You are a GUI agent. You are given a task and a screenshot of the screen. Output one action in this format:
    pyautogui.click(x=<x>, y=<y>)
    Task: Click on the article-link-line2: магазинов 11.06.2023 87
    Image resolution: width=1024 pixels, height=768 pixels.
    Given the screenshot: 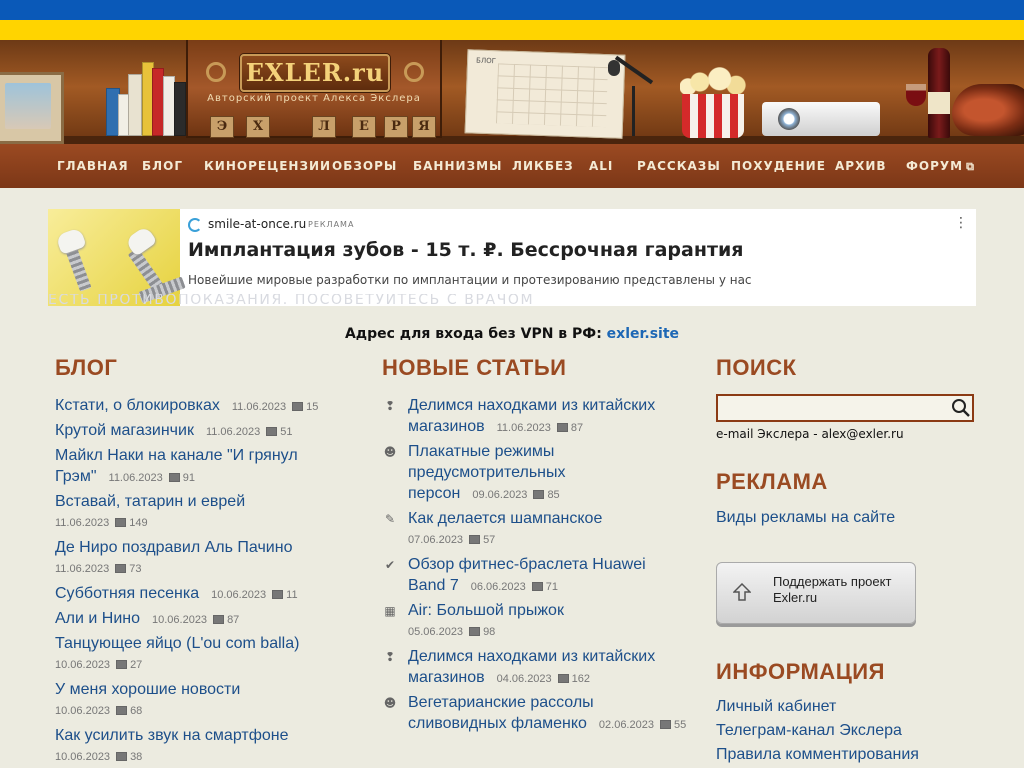 What is the action you would take?
    pyautogui.click(x=548, y=427)
    